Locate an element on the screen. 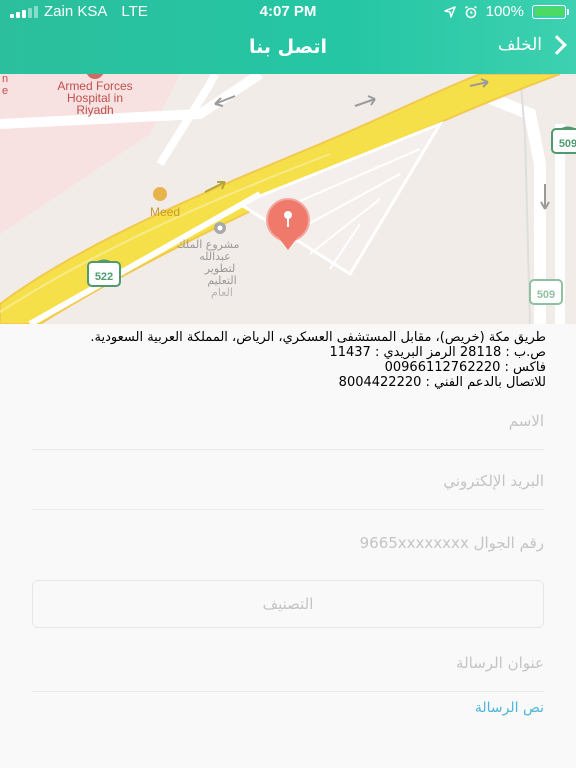 Image resolution: width=576 pixels, height=768 pixels. email-field-row is located at coordinates (288, 481).